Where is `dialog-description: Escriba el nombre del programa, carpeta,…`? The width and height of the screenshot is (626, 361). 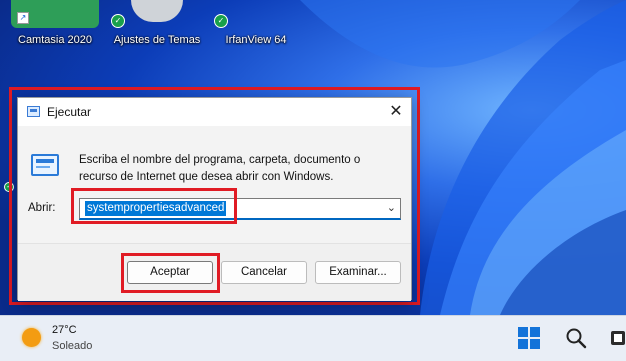 dialog-description: Escriba el nombre del programa, carpeta,… is located at coordinates (220, 168).